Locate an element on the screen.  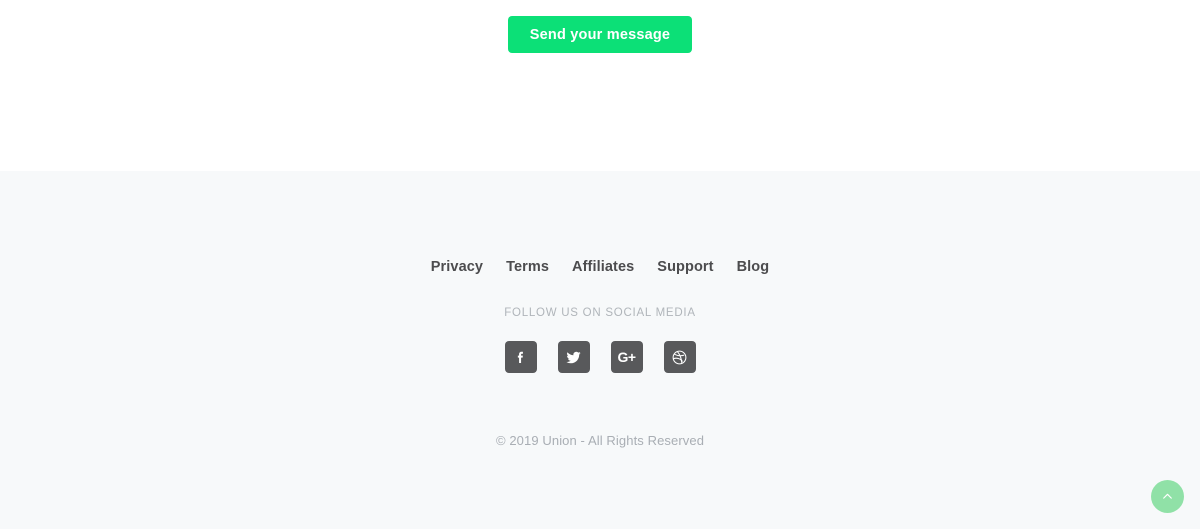
social-links-row: G+ is located at coordinates (600, 357).